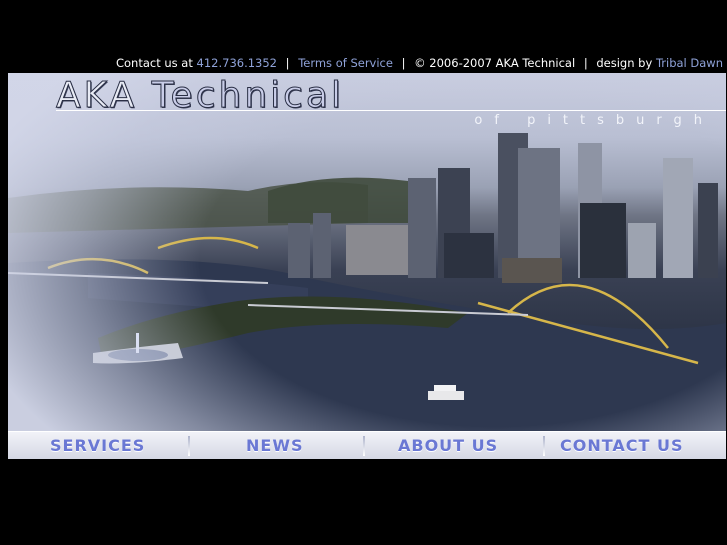  Describe the element at coordinates (495, 63) in the screenshot. I see `copyright-text: © 2006-2007 AKA Technical` at that location.